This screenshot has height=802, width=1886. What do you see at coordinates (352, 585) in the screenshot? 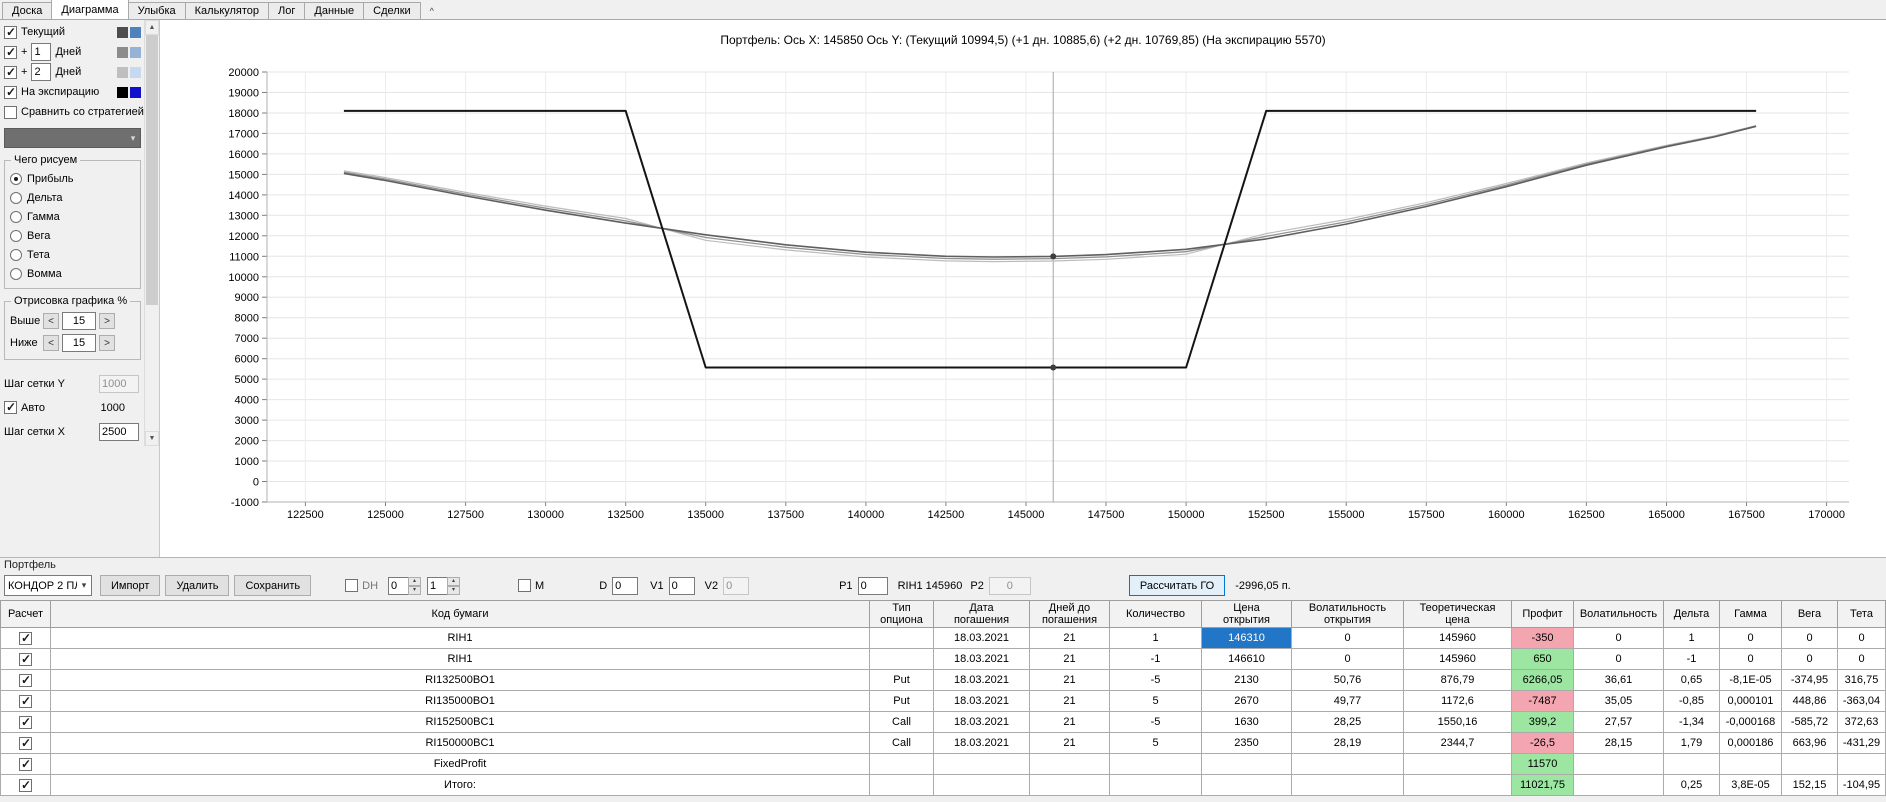
I see `dh-checkbox` at bounding box center [352, 585].